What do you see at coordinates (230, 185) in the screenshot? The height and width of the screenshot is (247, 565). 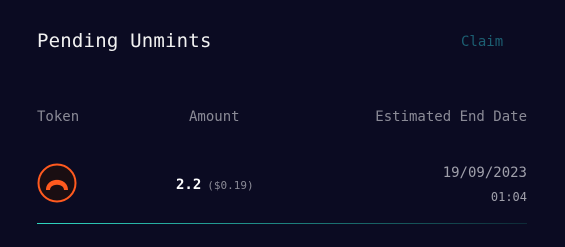 I see `amount-usd-value: ($0.19)` at bounding box center [230, 185].